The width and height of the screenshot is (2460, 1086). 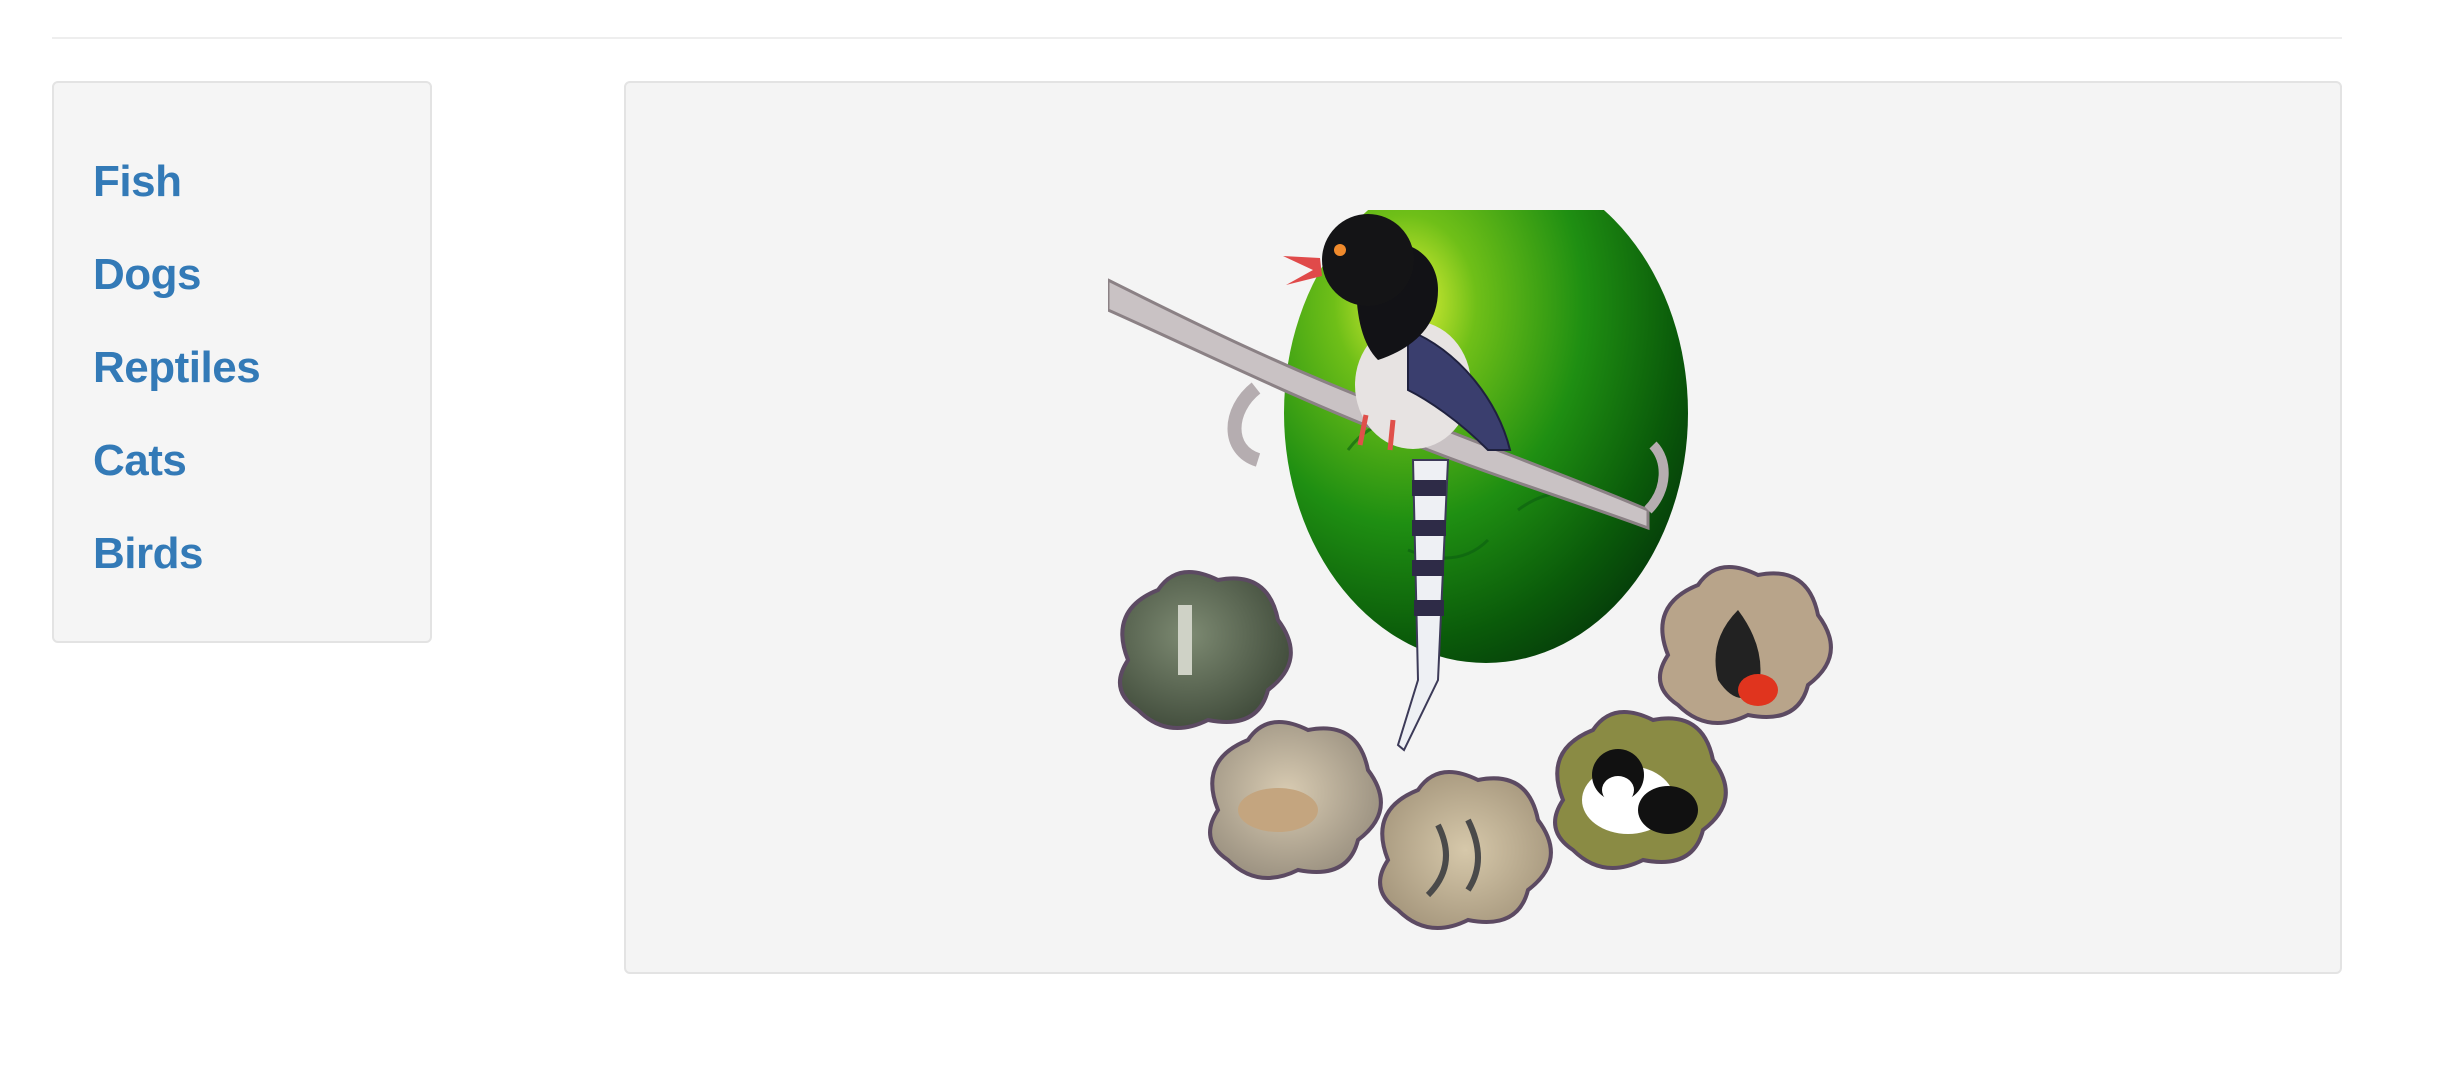 I want to click on category-link-dogs: Dogs, so click(x=147, y=275).